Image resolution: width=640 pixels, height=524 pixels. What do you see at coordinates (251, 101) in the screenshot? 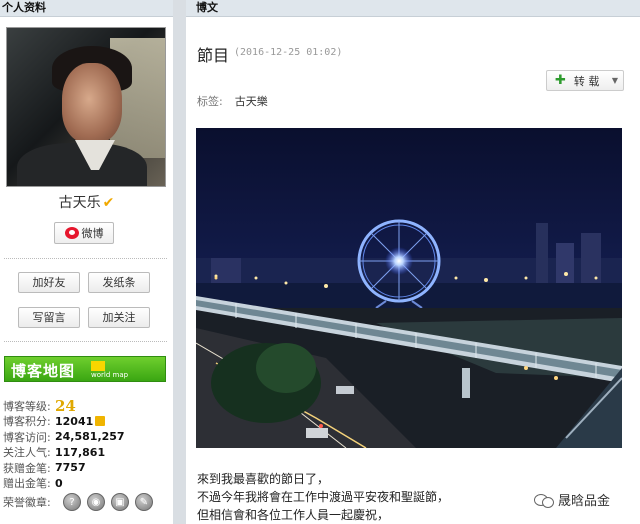
I see `tag-link: 古天樂` at bounding box center [251, 101].